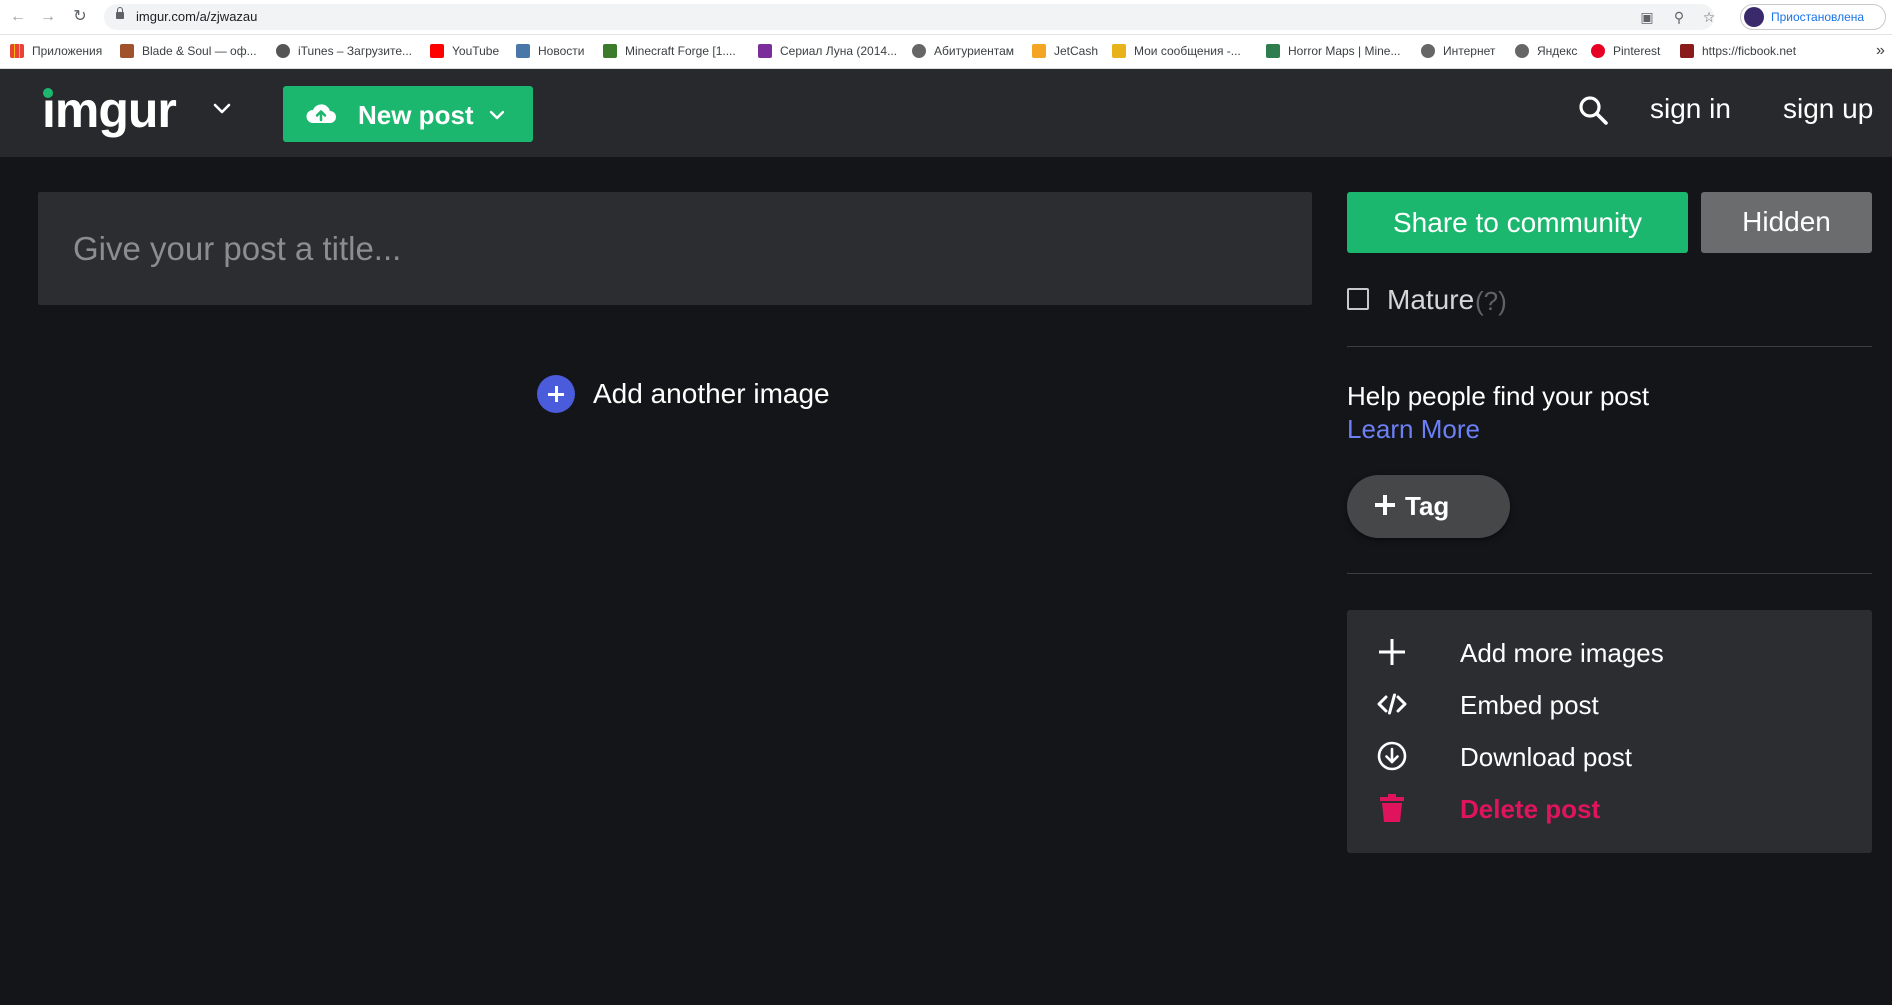  Describe the element at coordinates (18, 17) in the screenshot. I see `back-icon: ←` at that location.